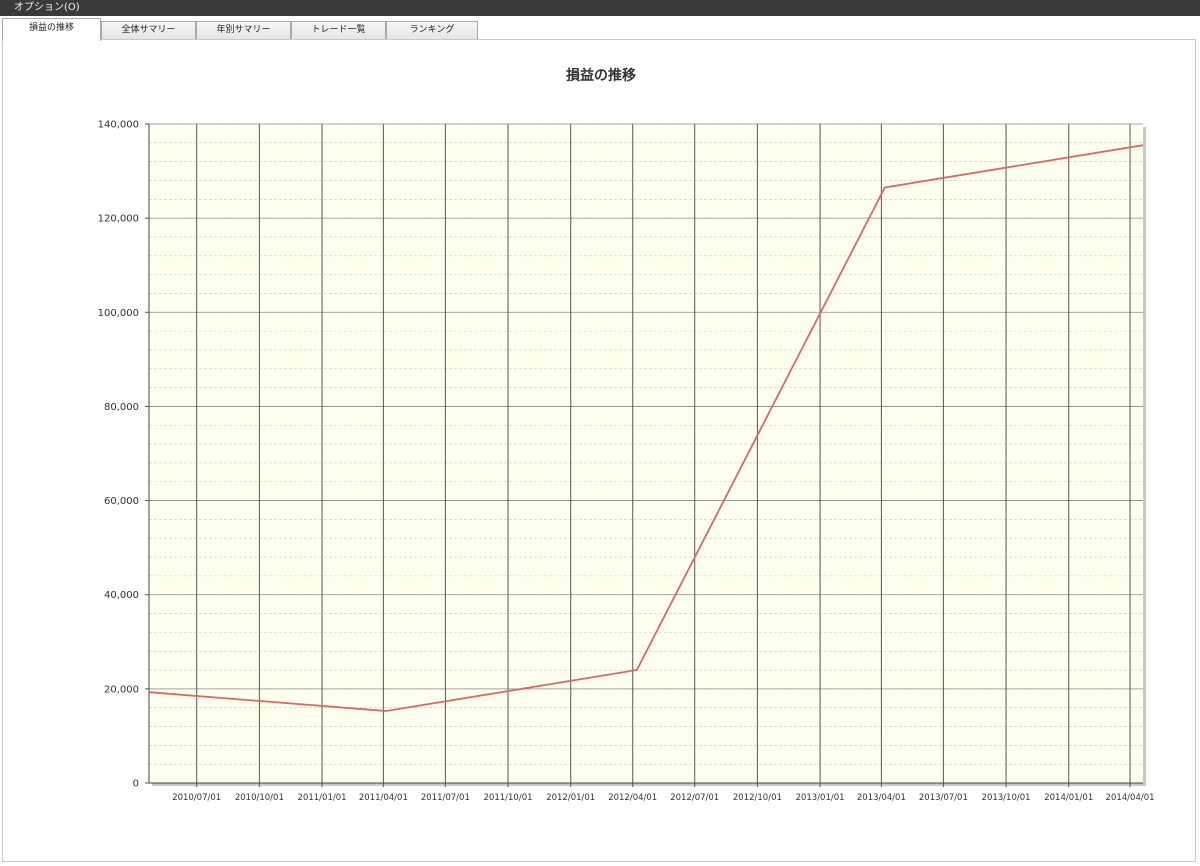  Describe the element at coordinates (118, 313) in the screenshot. I see `y-tick-label: 100,000` at that location.